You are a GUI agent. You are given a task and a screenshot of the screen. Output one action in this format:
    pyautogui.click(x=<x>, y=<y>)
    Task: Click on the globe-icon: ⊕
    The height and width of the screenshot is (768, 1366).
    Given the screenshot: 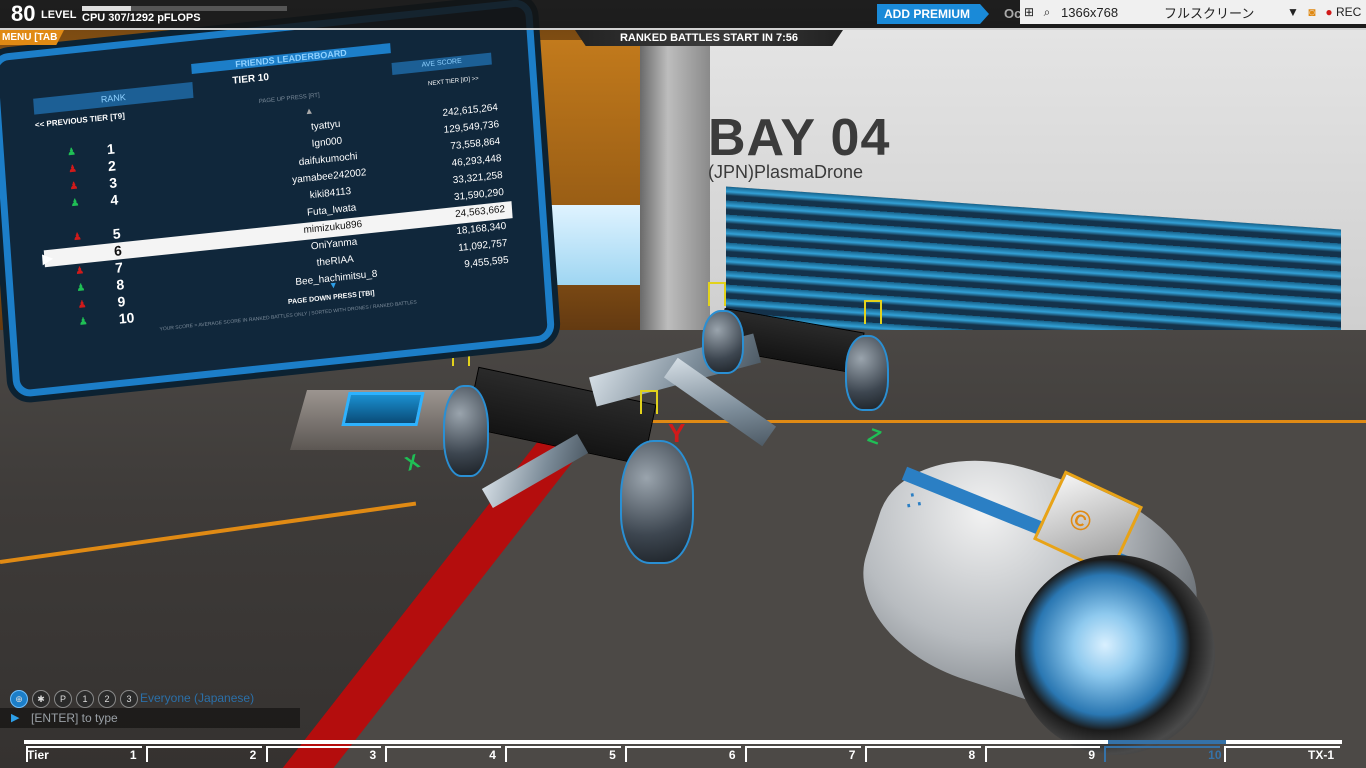 What is the action you would take?
    pyautogui.click(x=19, y=699)
    